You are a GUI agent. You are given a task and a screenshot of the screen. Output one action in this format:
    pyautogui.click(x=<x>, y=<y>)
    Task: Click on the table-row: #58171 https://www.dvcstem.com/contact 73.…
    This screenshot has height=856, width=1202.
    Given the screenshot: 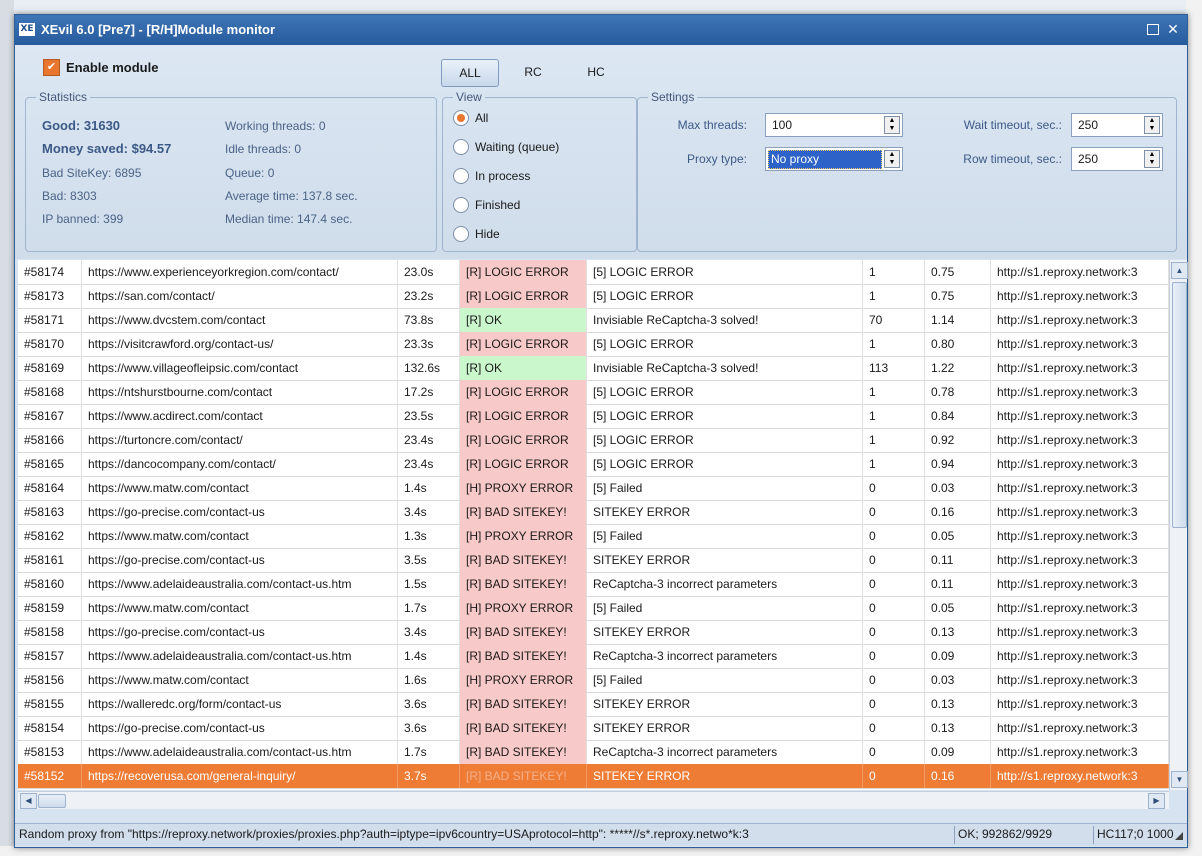 What is the action you would take?
    pyautogui.click(x=593, y=320)
    